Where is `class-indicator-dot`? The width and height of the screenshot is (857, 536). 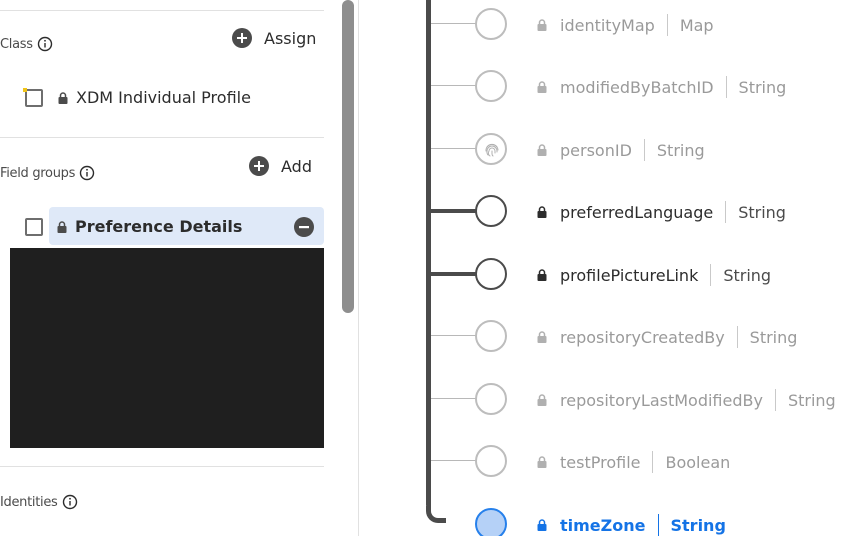 class-indicator-dot is located at coordinates (25, 90).